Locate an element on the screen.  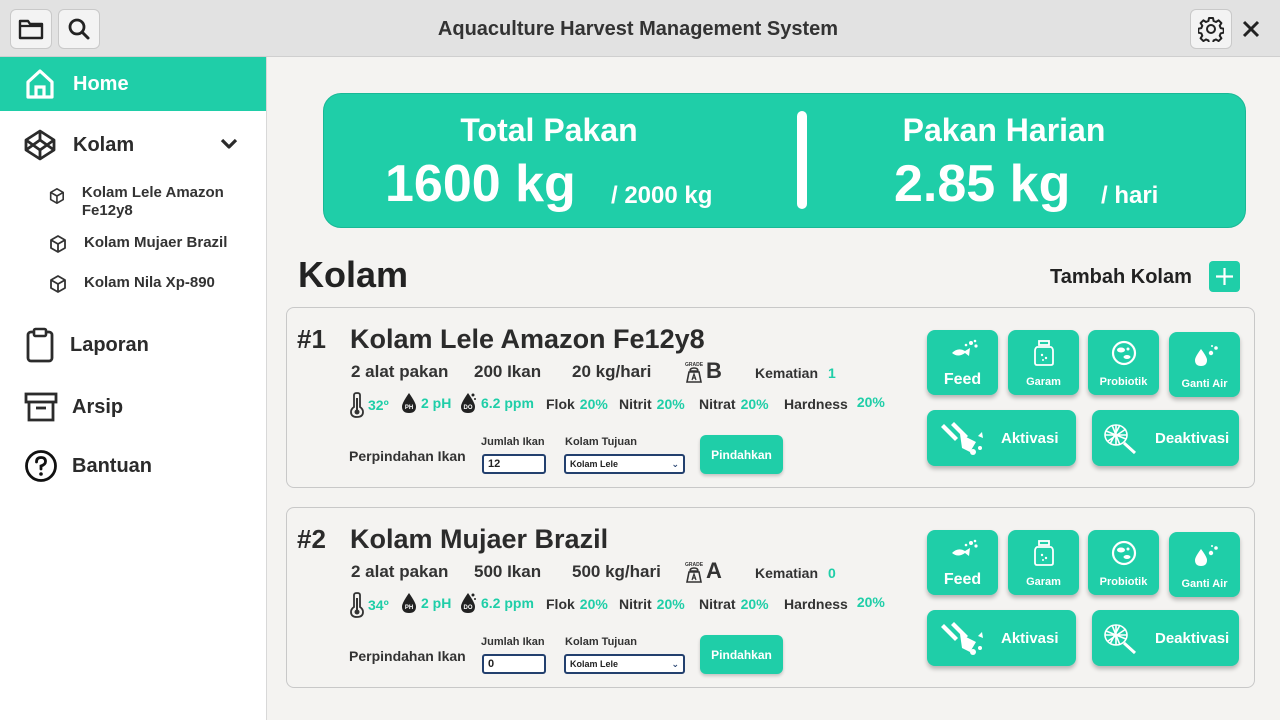
temperature: 32º is located at coordinates (369, 405).